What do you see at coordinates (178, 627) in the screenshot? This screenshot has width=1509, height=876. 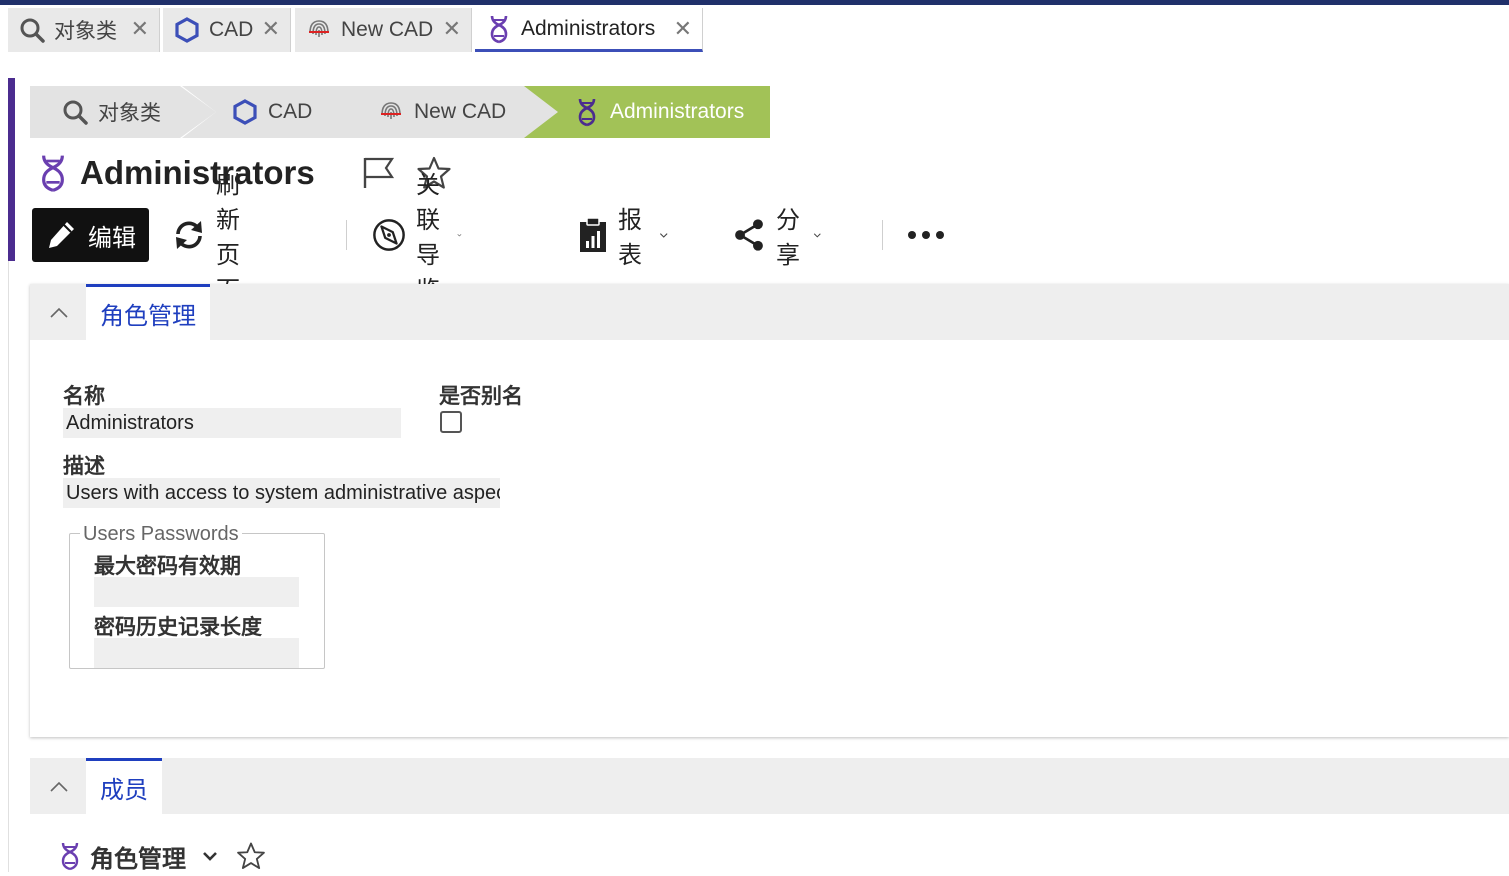 I see `password-history-label: 密码历史记录长度` at bounding box center [178, 627].